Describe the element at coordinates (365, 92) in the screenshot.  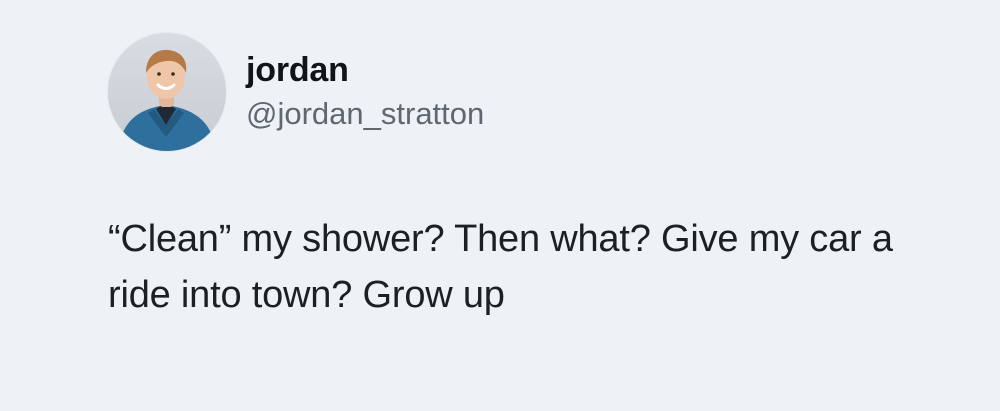
I see `author-names: jordan @jordan_stratton` at that location.